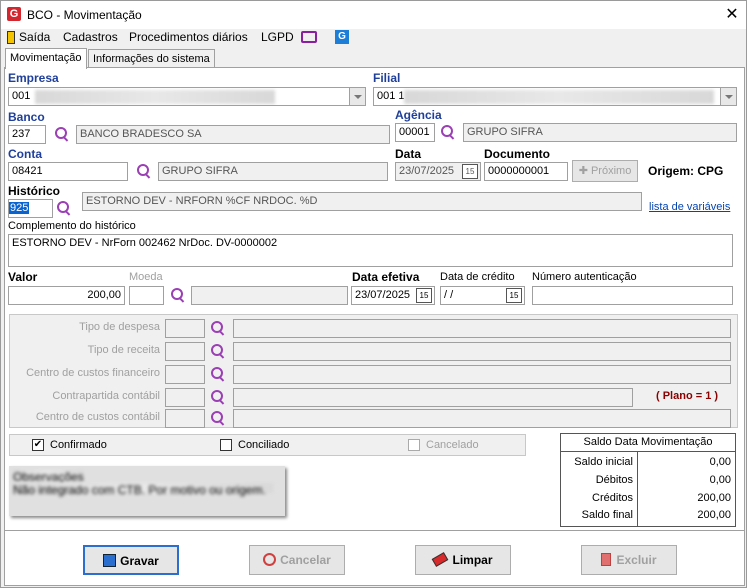  I want to click on saldo-inicial-label: Saldo inicial, so click(603, 462).